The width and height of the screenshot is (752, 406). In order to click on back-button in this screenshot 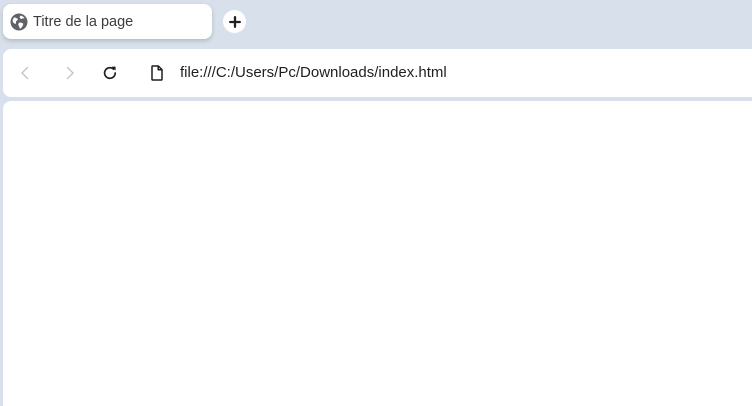, I will do `click(25, 73)`.